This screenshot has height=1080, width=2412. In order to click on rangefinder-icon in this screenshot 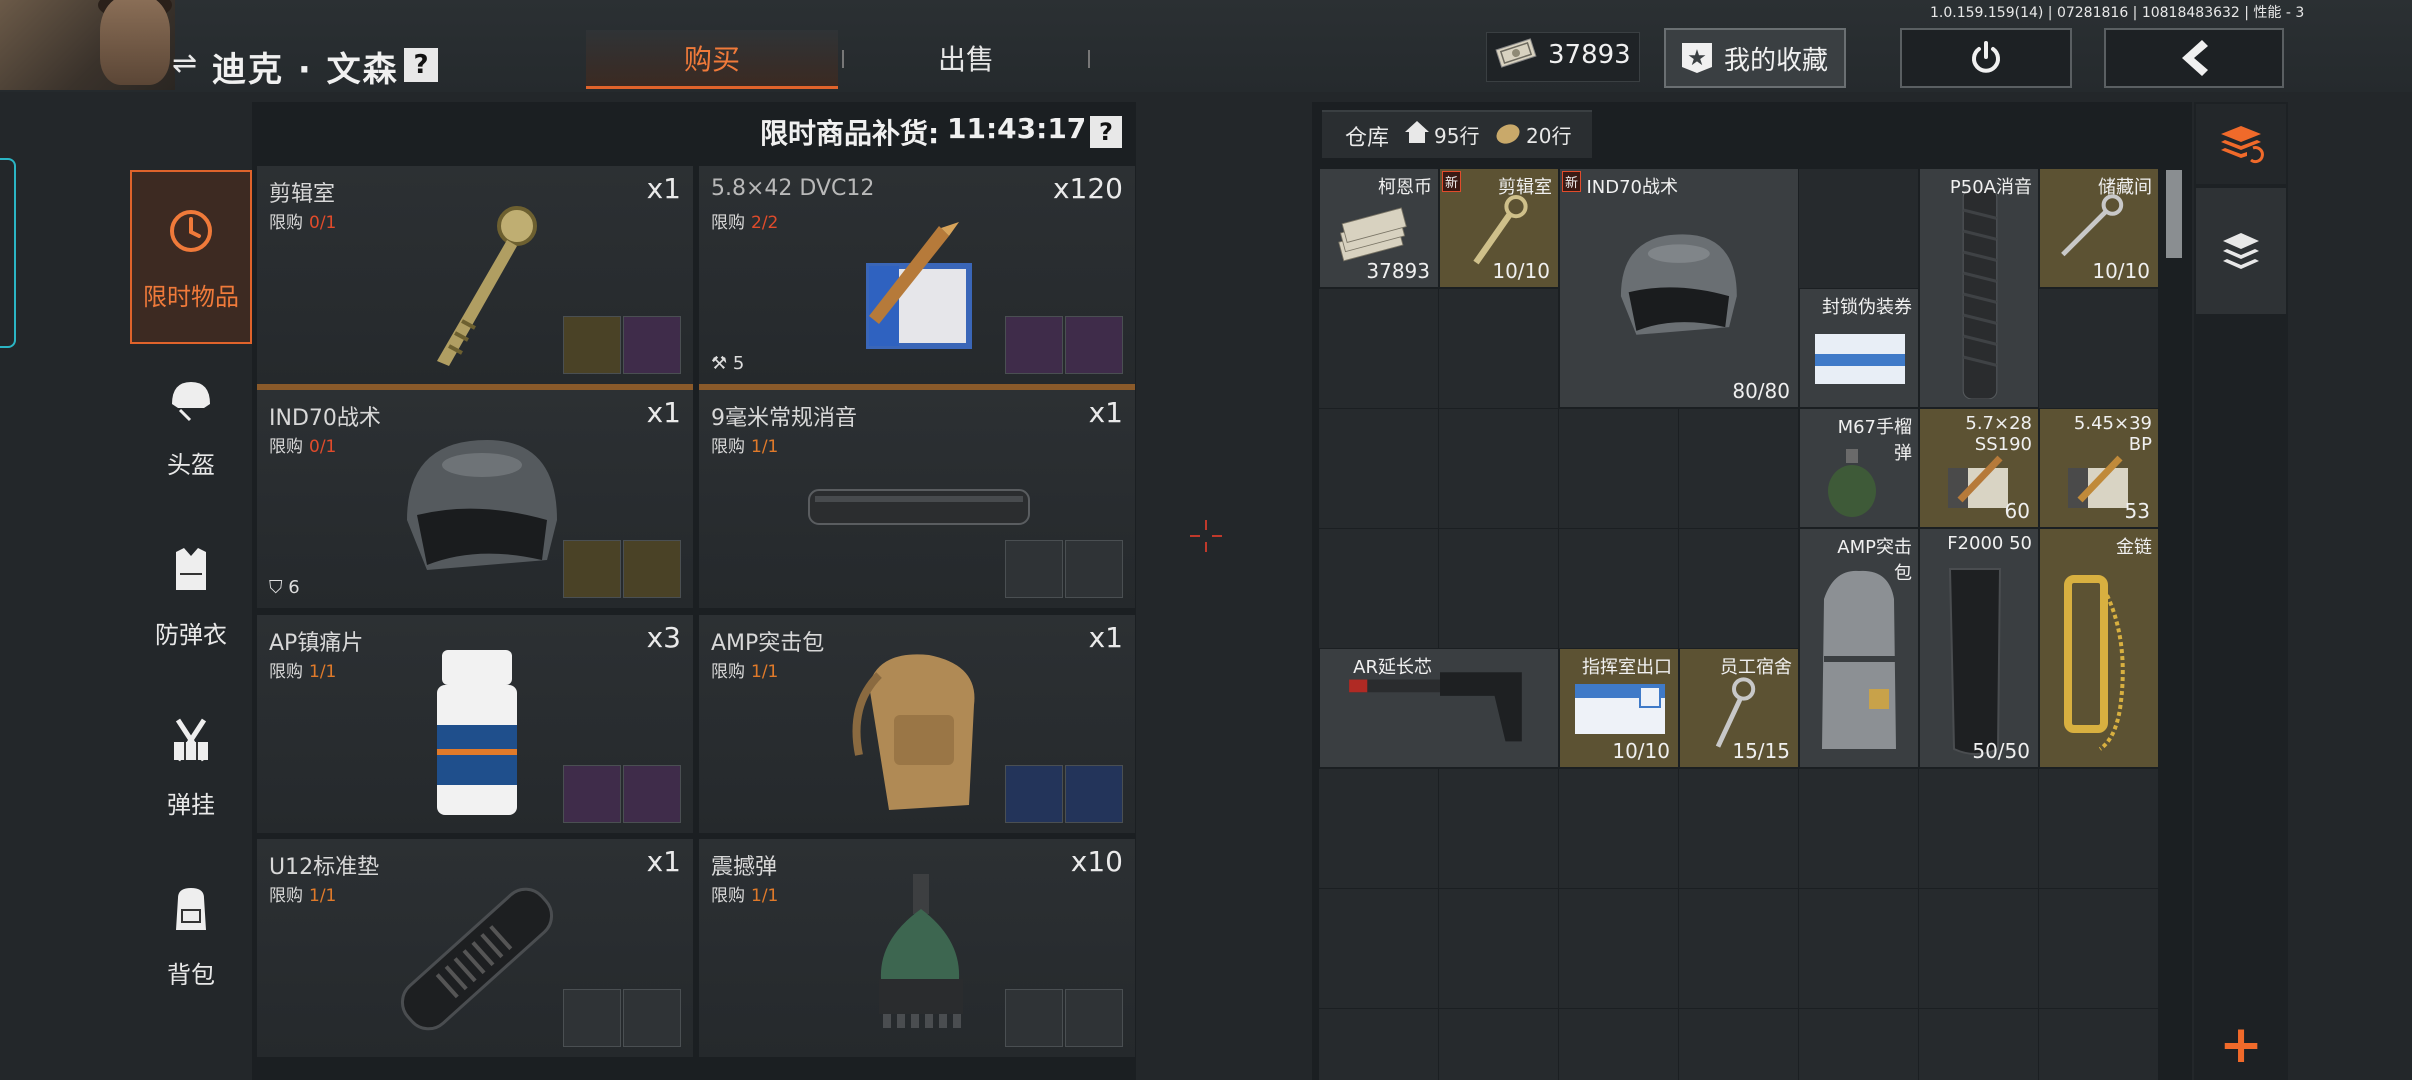, I will do `click(592, 569)`.